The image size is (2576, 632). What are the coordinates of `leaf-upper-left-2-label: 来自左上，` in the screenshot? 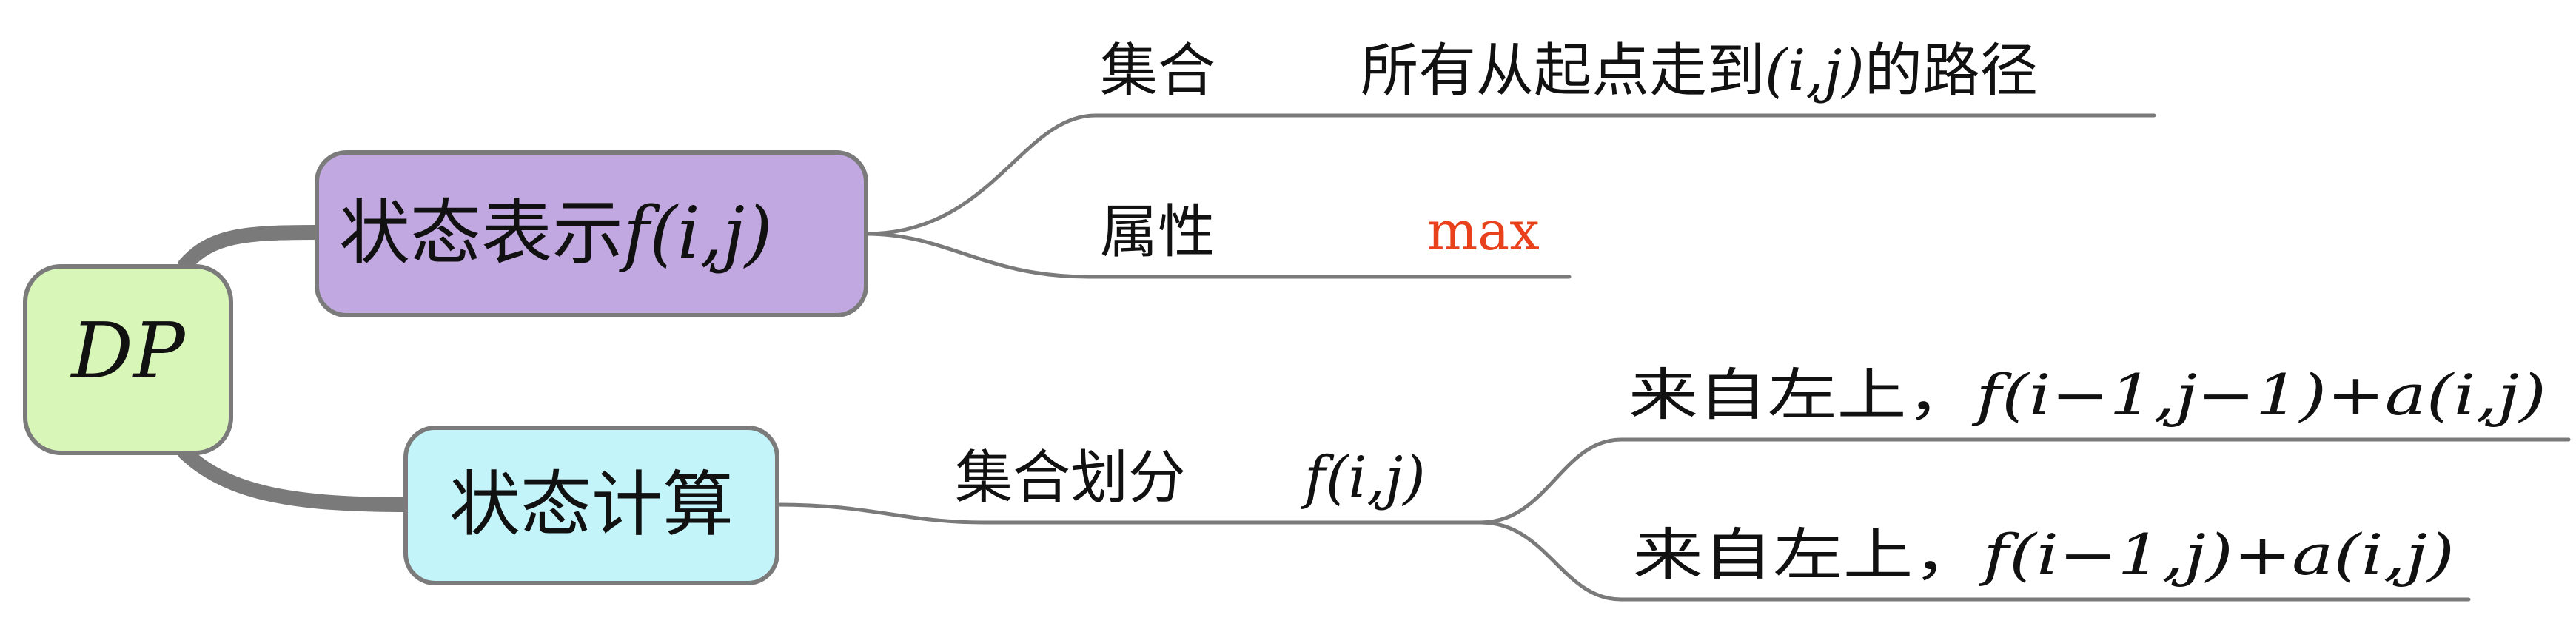 It's located at (1808, 555).